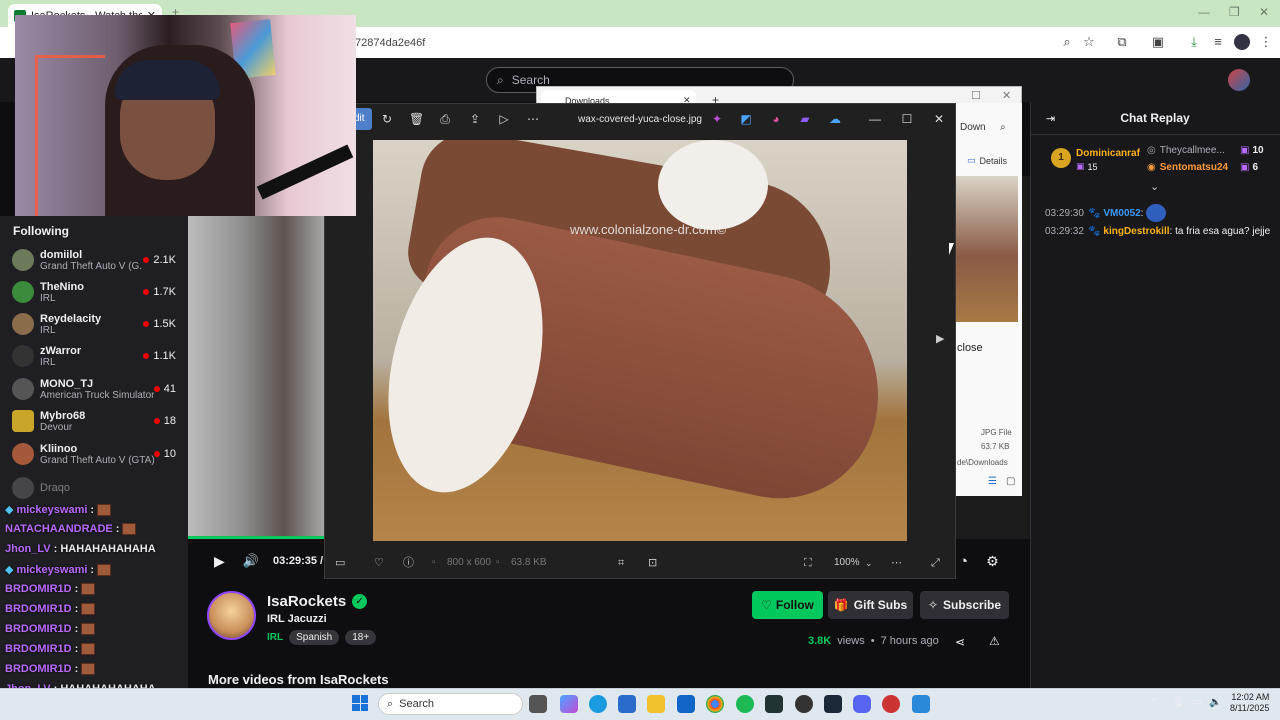  Describe the element at coordinates (1242, 42) in the screenshot. I see `profile-avatar` at that location.